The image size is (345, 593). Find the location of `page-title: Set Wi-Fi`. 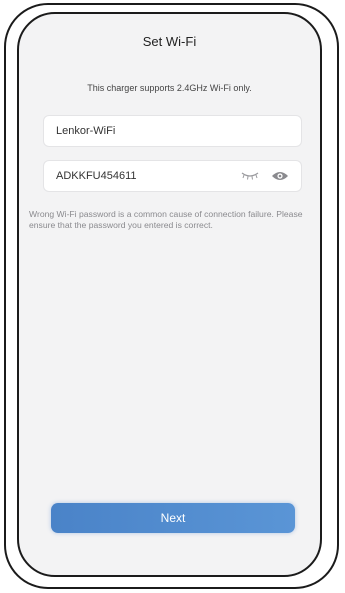

page-title: Set Wi-Fi is located at coordinates (169, 41).